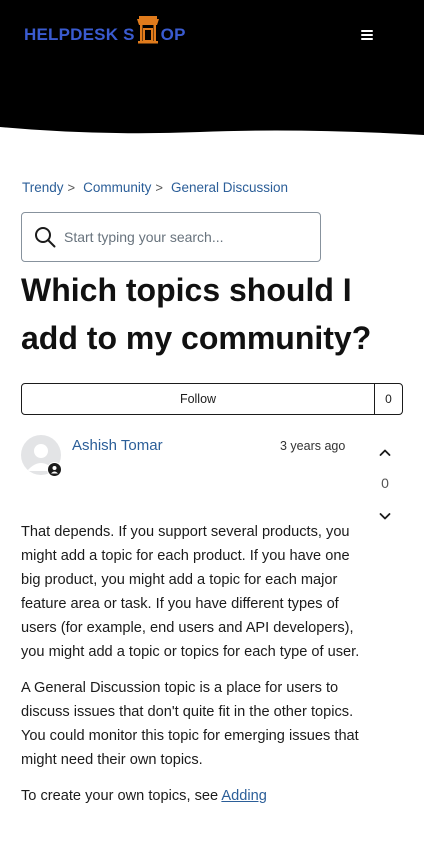  What do you see at coordinates (79, 34) in the screenshot?
I see `logo-text-left: HELPDESK S` at bounding box center [79, 34].